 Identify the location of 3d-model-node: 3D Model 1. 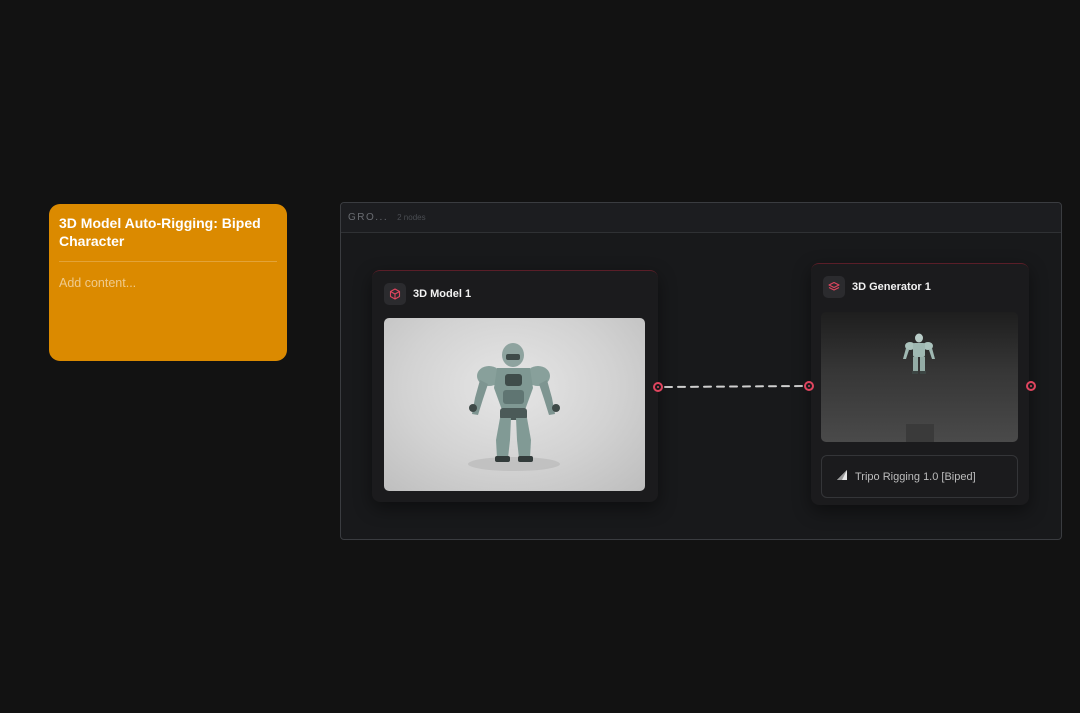
(515, 386).